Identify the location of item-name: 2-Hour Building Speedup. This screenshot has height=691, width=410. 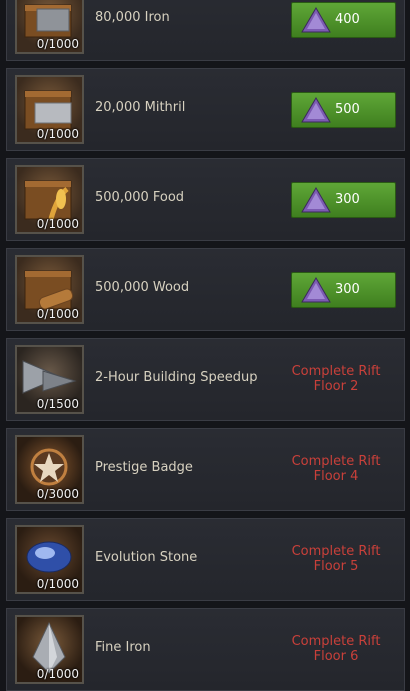
(176, 377).